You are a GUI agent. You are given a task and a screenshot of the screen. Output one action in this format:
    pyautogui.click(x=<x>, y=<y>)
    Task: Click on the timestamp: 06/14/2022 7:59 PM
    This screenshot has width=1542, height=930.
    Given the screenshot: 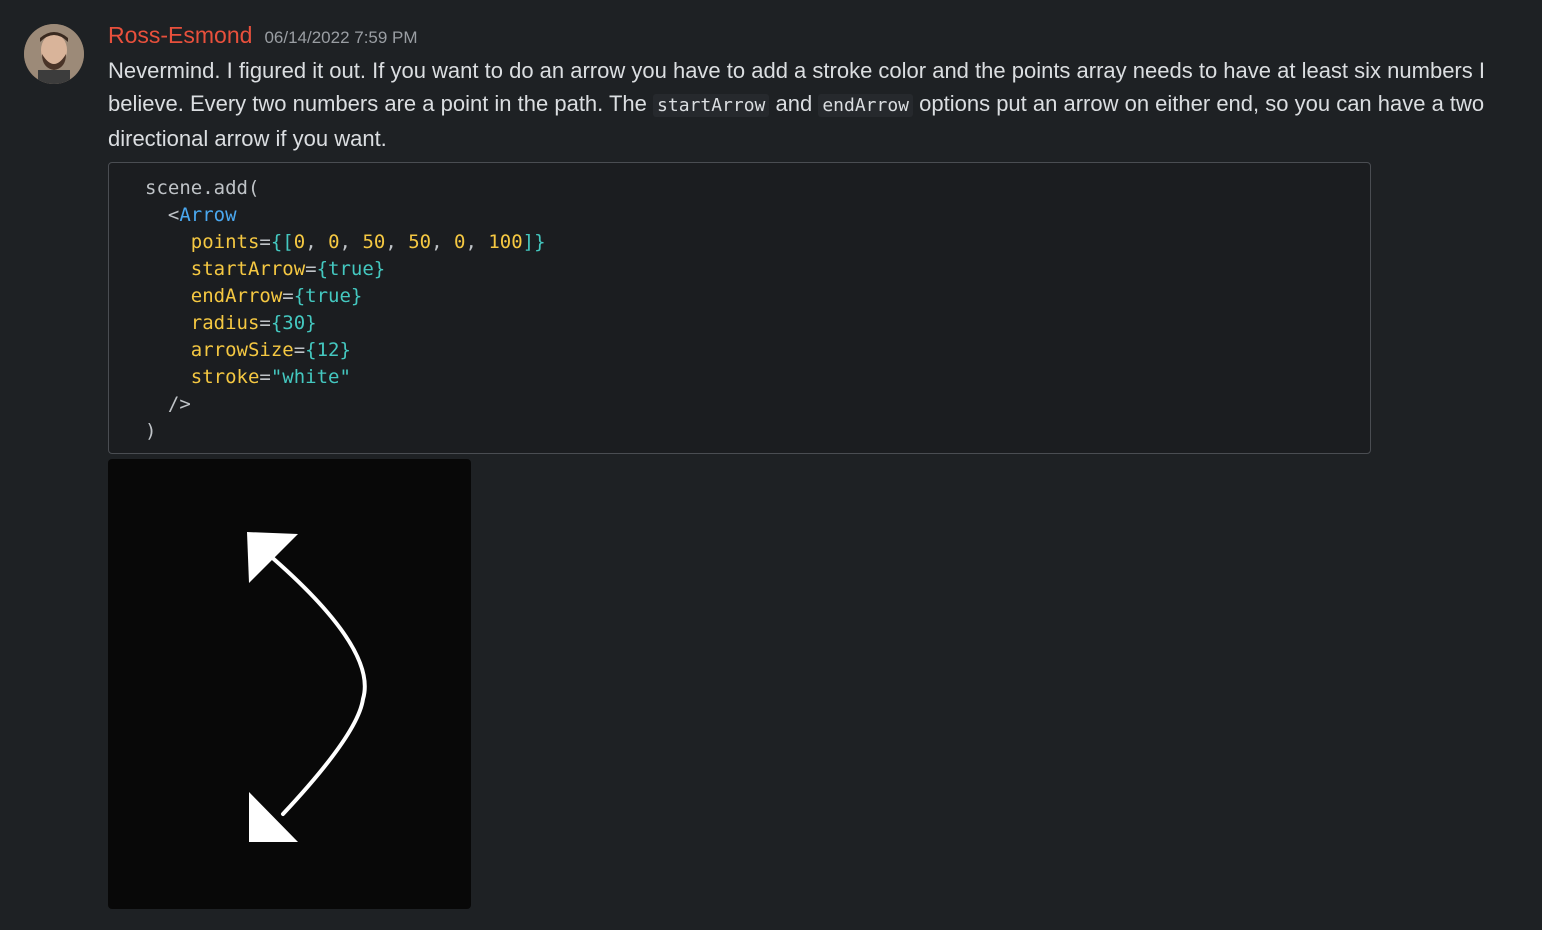 What is the action you would take?
    pyautogui.click(x=341, y=37)
    